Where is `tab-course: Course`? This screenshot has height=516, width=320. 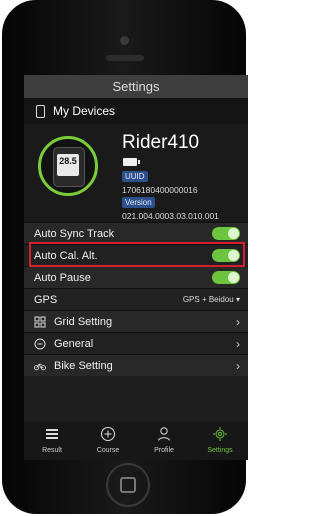 tab-course: Course is located at coordinates (108, 441).